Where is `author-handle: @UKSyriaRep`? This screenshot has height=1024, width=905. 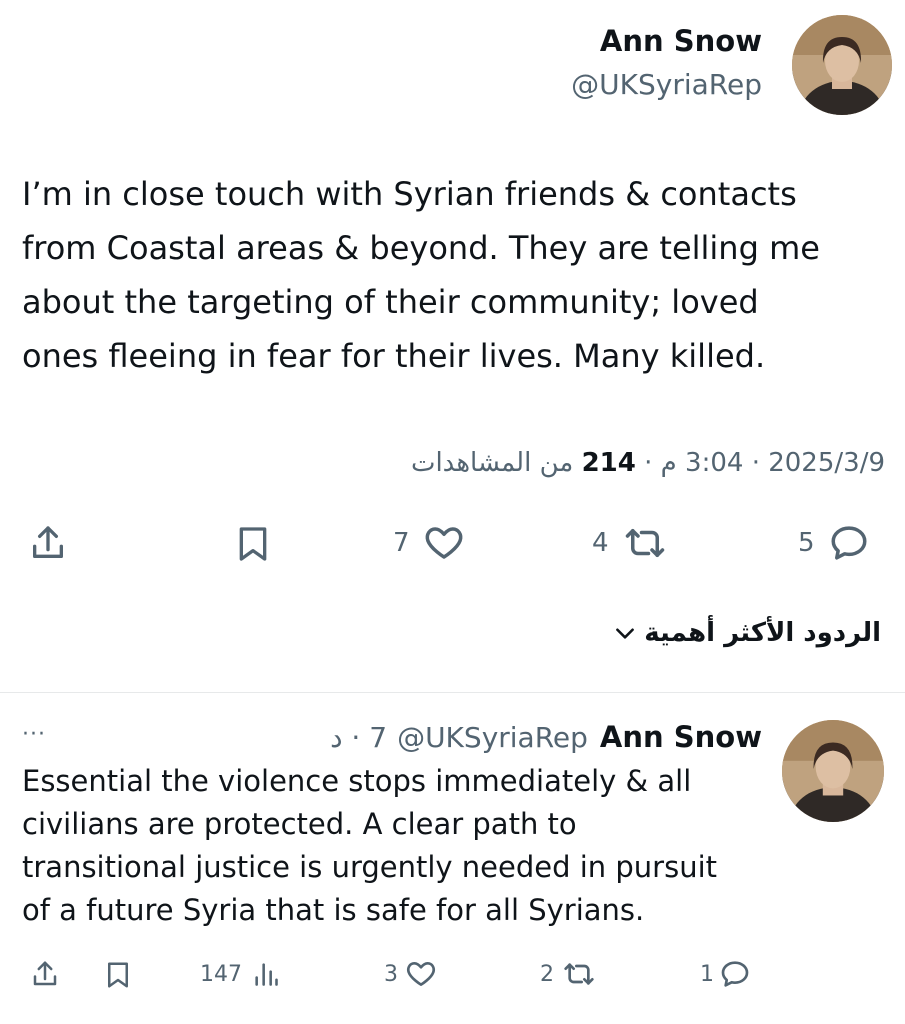
author-handle: @UKSyriaRep is located at coordinates (666, 84).